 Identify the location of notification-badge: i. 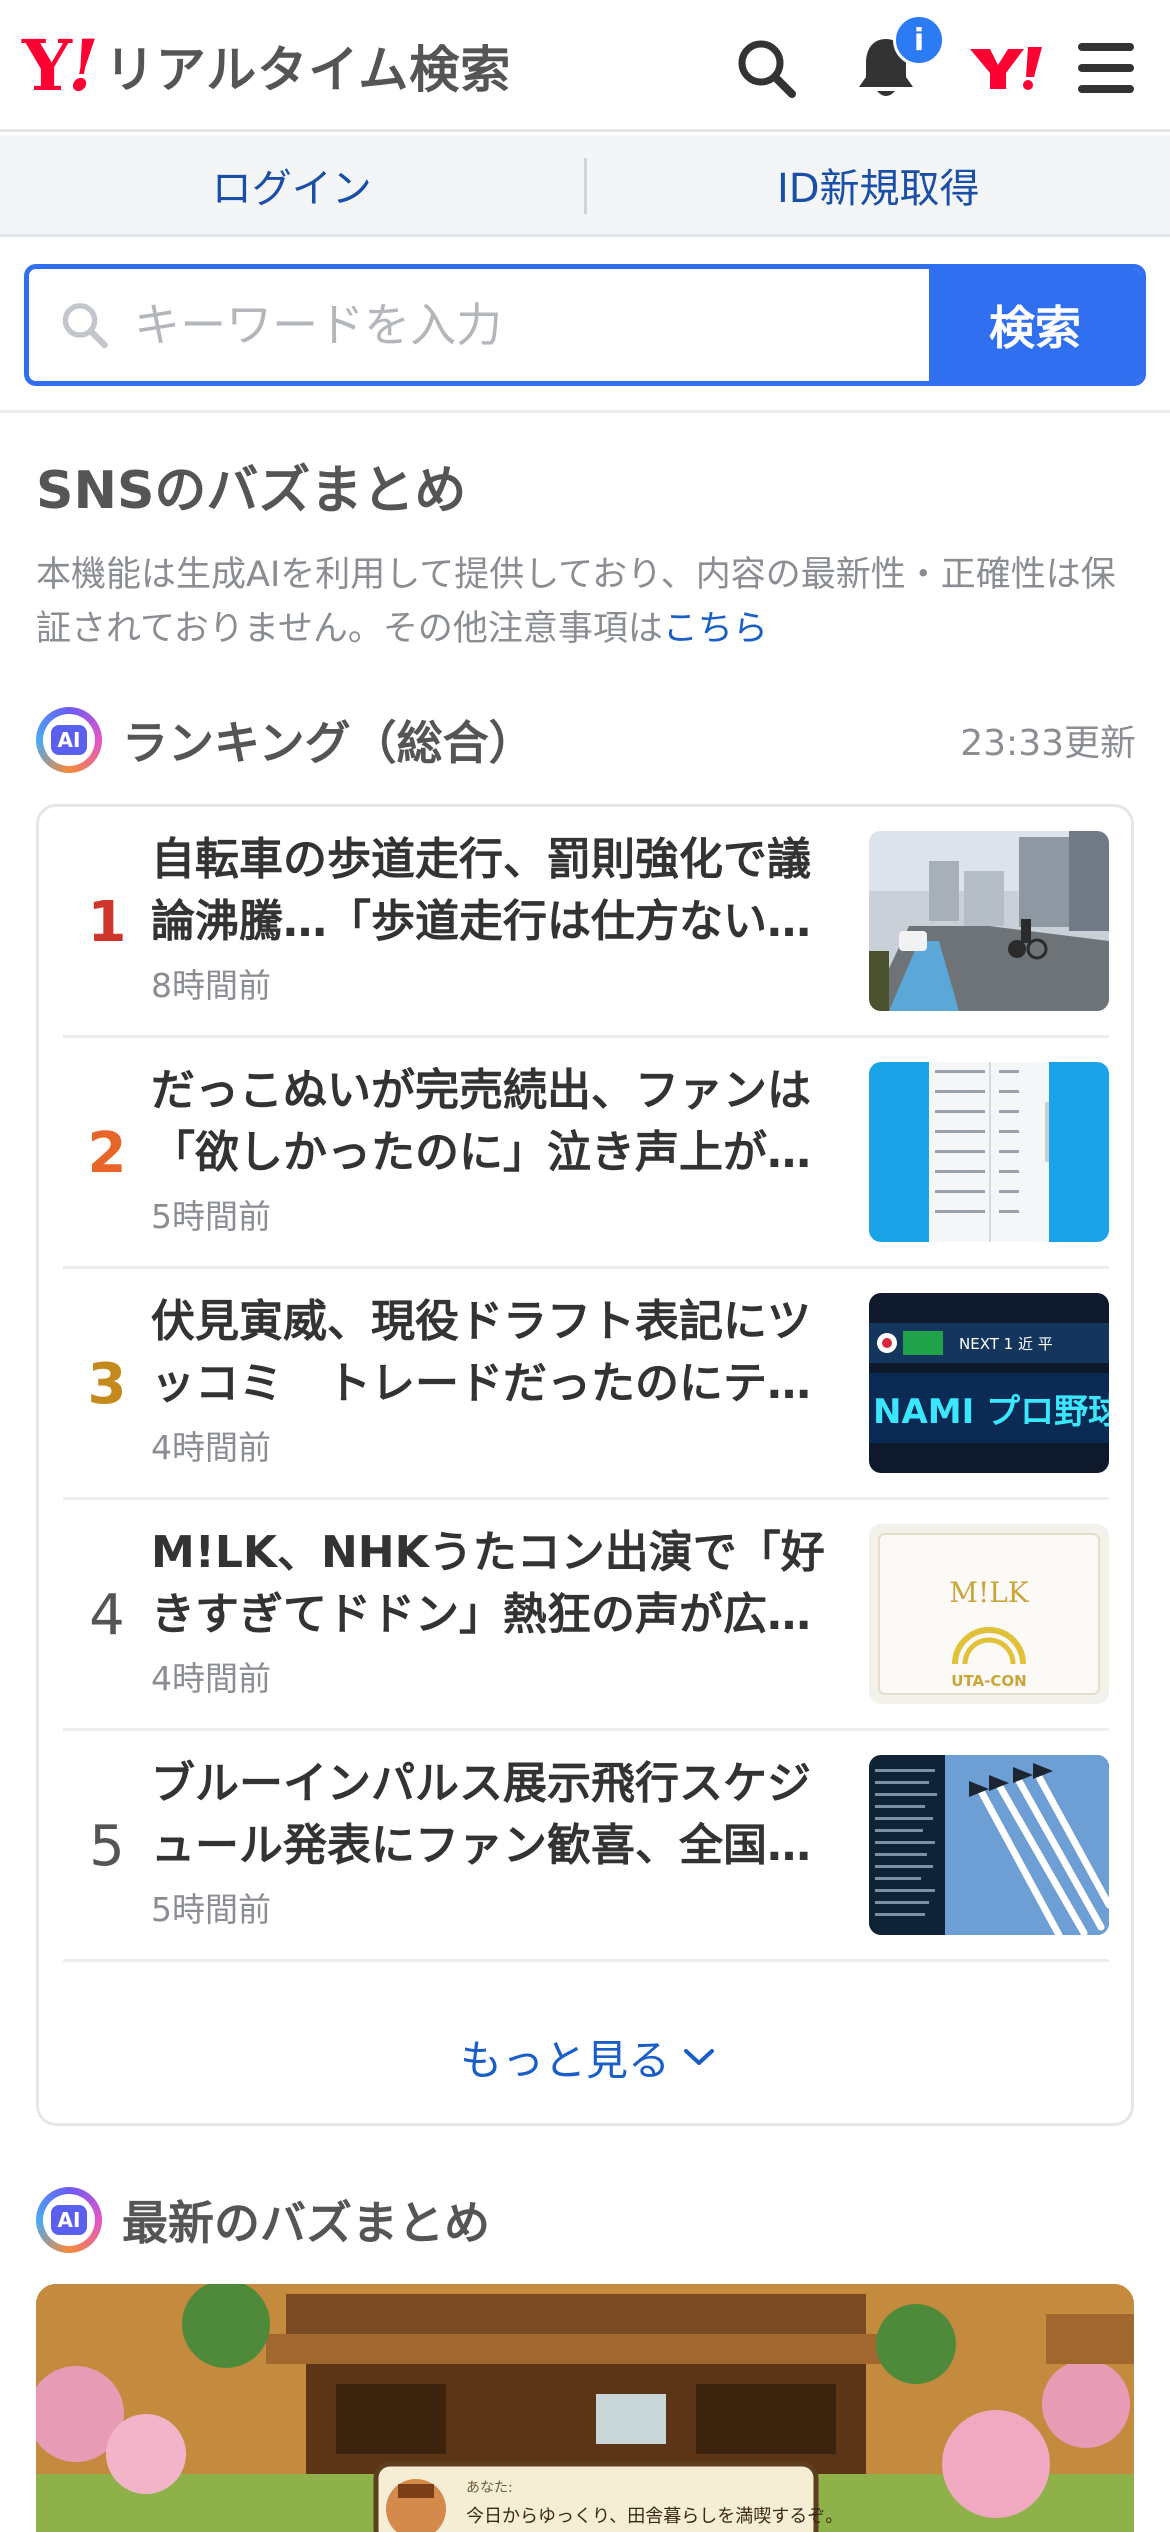
(919, 40).